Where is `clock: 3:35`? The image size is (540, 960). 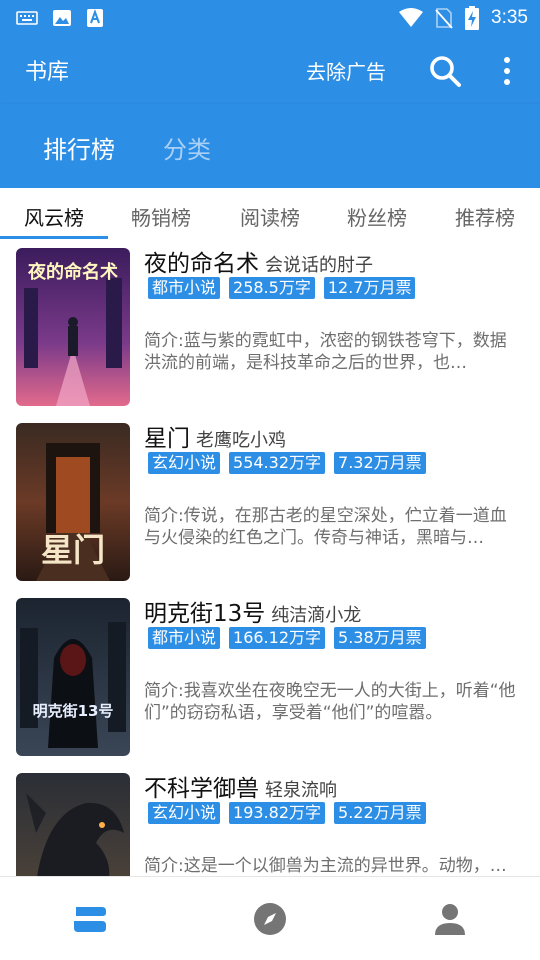 clock: 3:35 is located at coordinates (509, 17).